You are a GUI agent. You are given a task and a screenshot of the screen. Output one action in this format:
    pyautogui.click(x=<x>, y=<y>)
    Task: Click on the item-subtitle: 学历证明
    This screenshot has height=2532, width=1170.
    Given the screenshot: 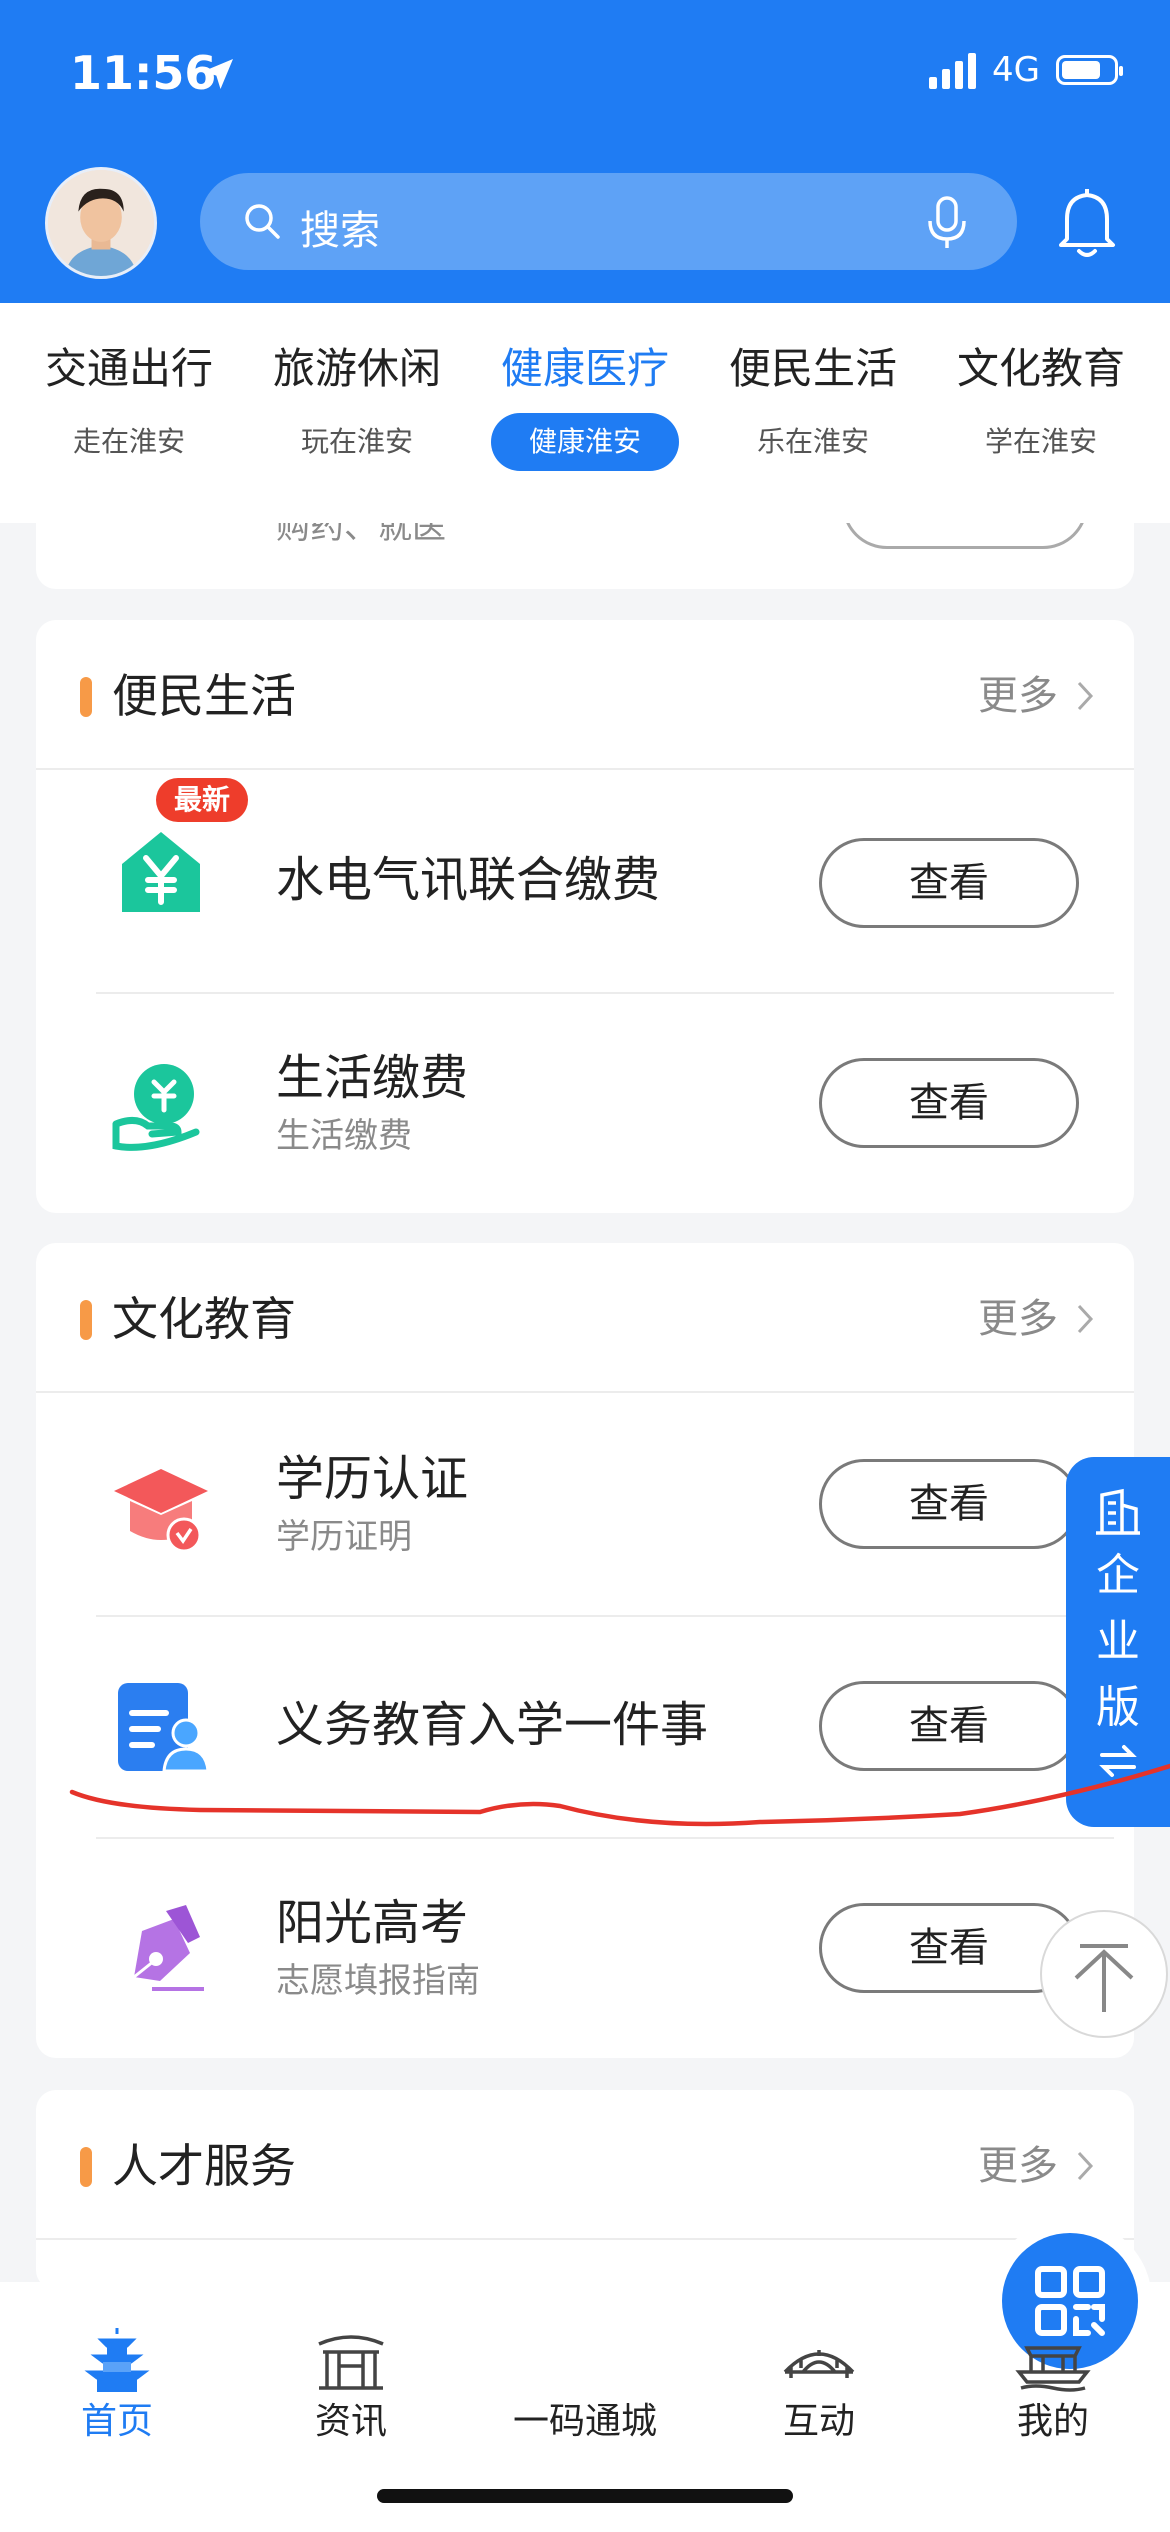 What is the action you would take?
    pyautogui.click(x=344, y=1537)
    